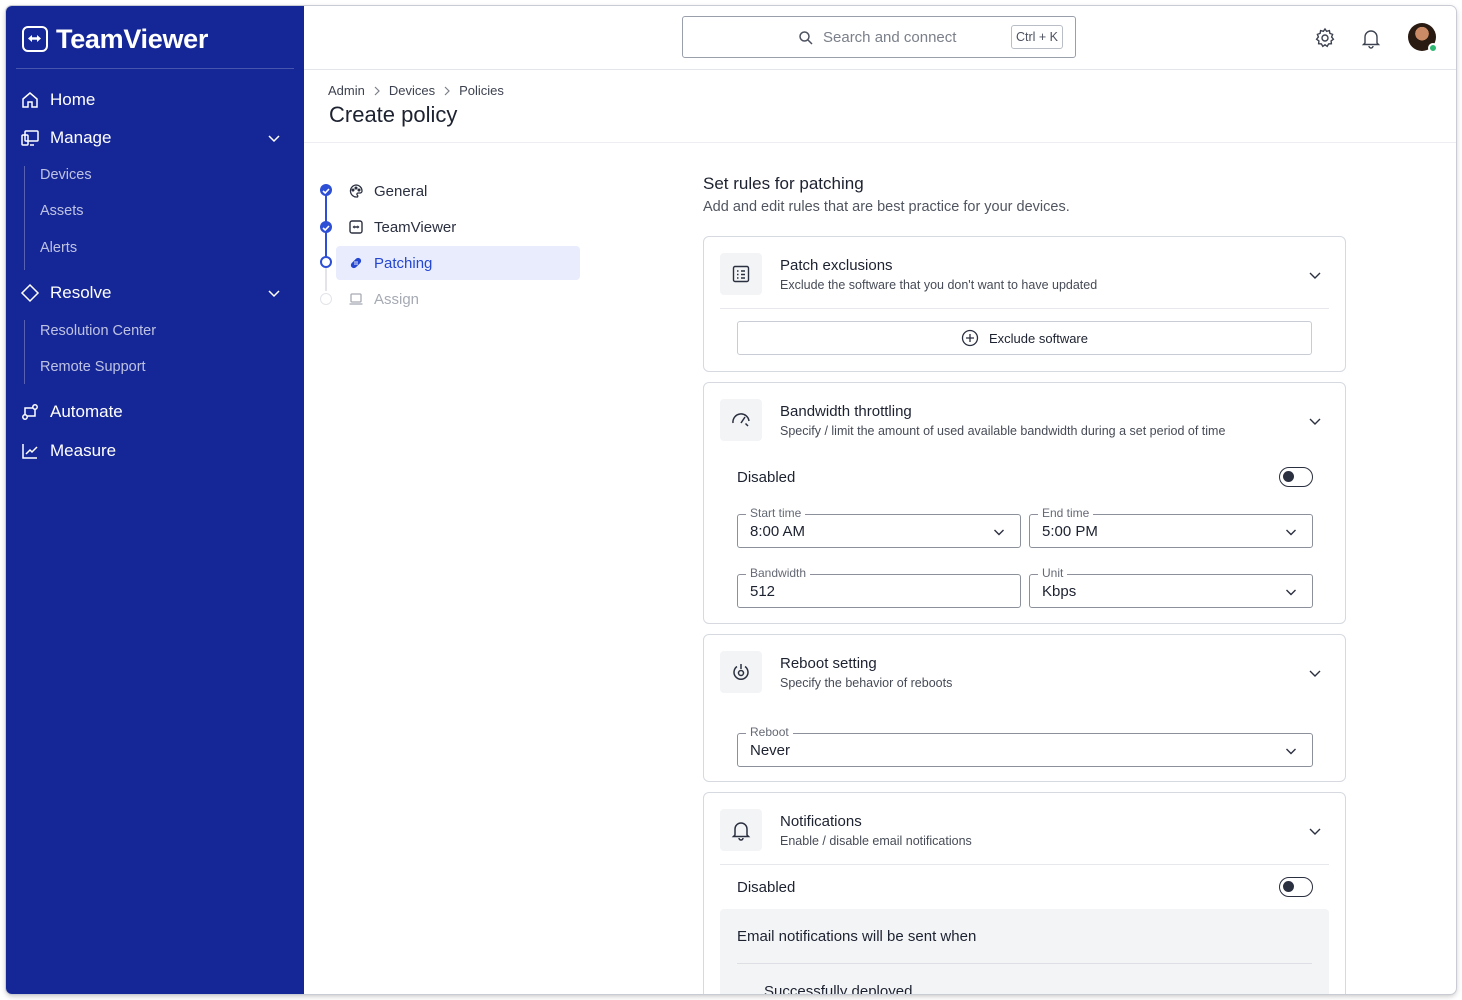 The width and height of the screenshot is (1462, 1000). I want to click on brand-name: TeamViewer, so click(132, 38).